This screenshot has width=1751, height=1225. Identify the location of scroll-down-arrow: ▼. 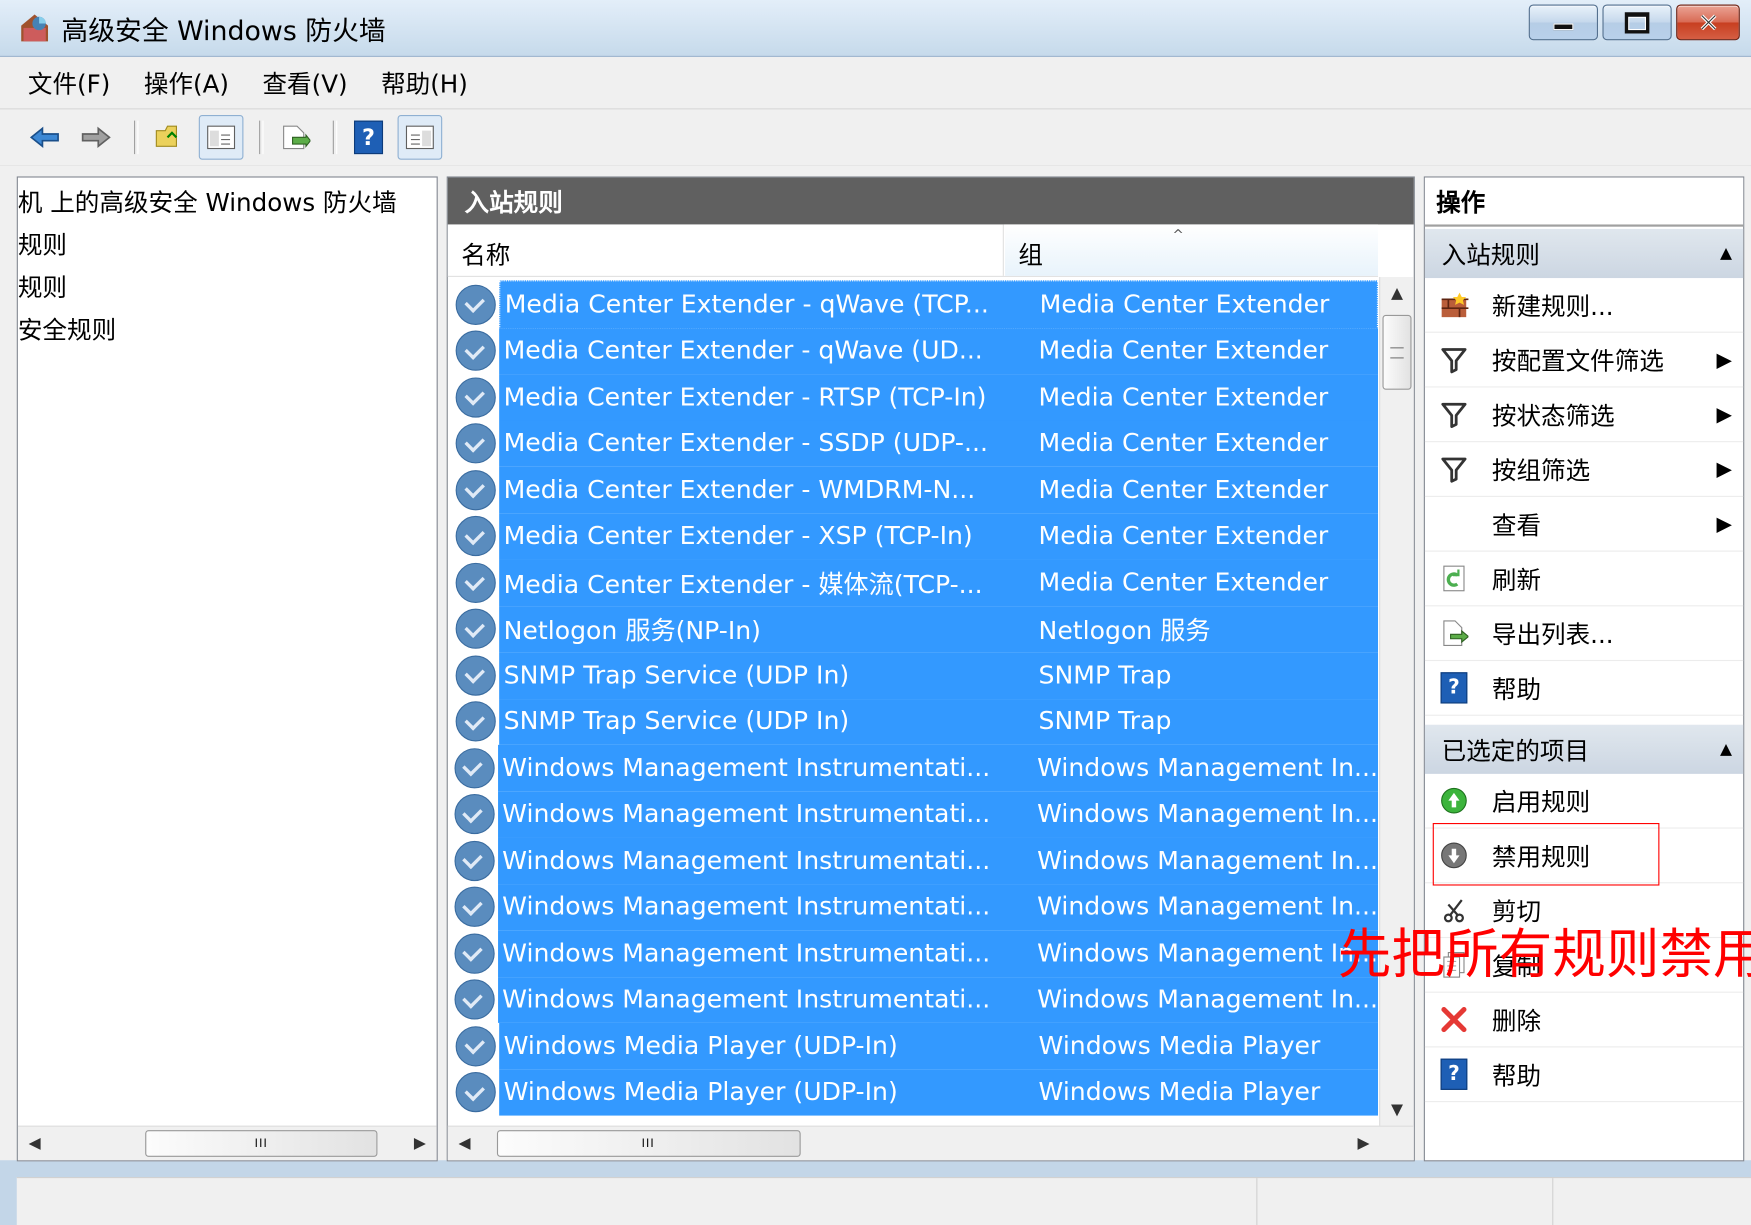
(1397, 1110).